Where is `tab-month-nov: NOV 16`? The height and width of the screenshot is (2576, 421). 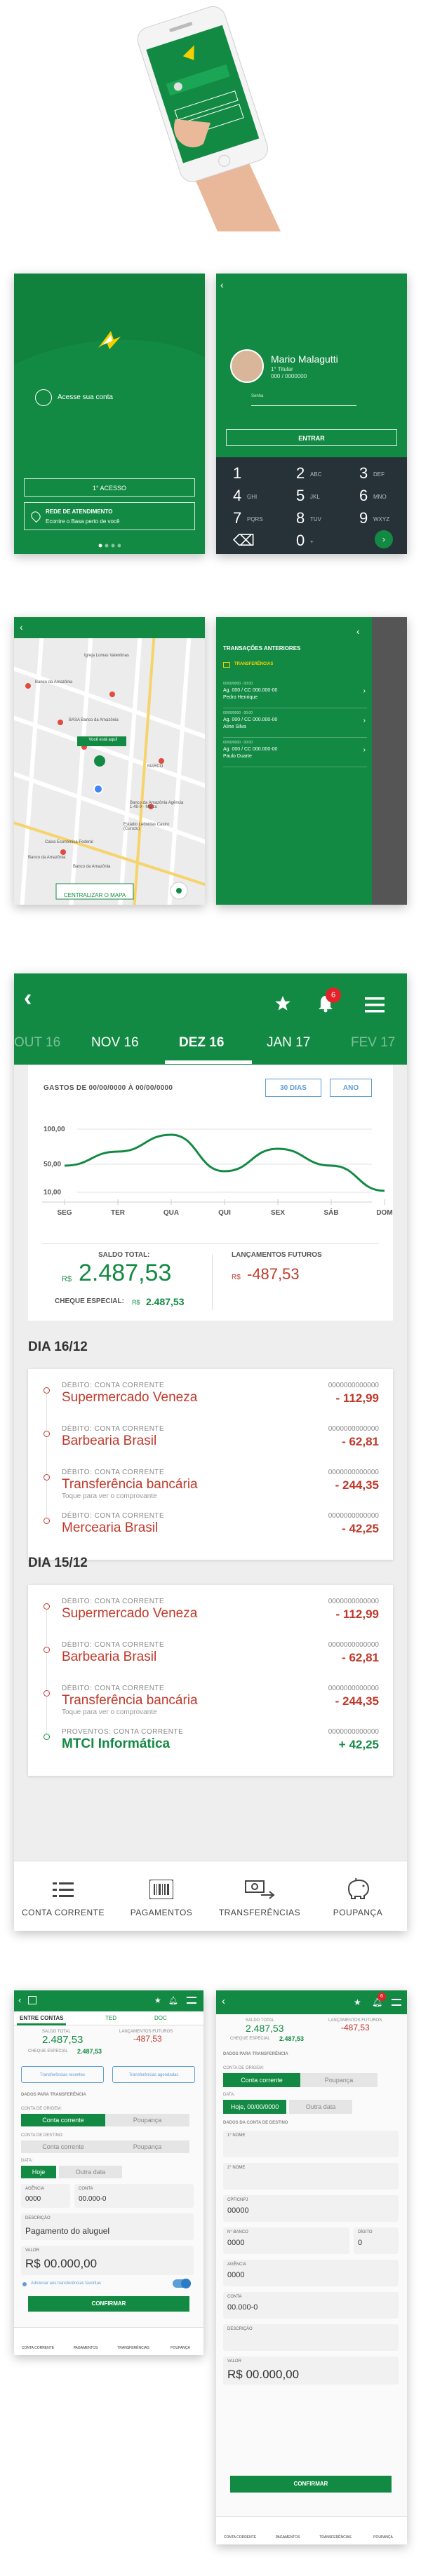
tab-month-nov: NOV 16 is located at coordinates (115, 1043).